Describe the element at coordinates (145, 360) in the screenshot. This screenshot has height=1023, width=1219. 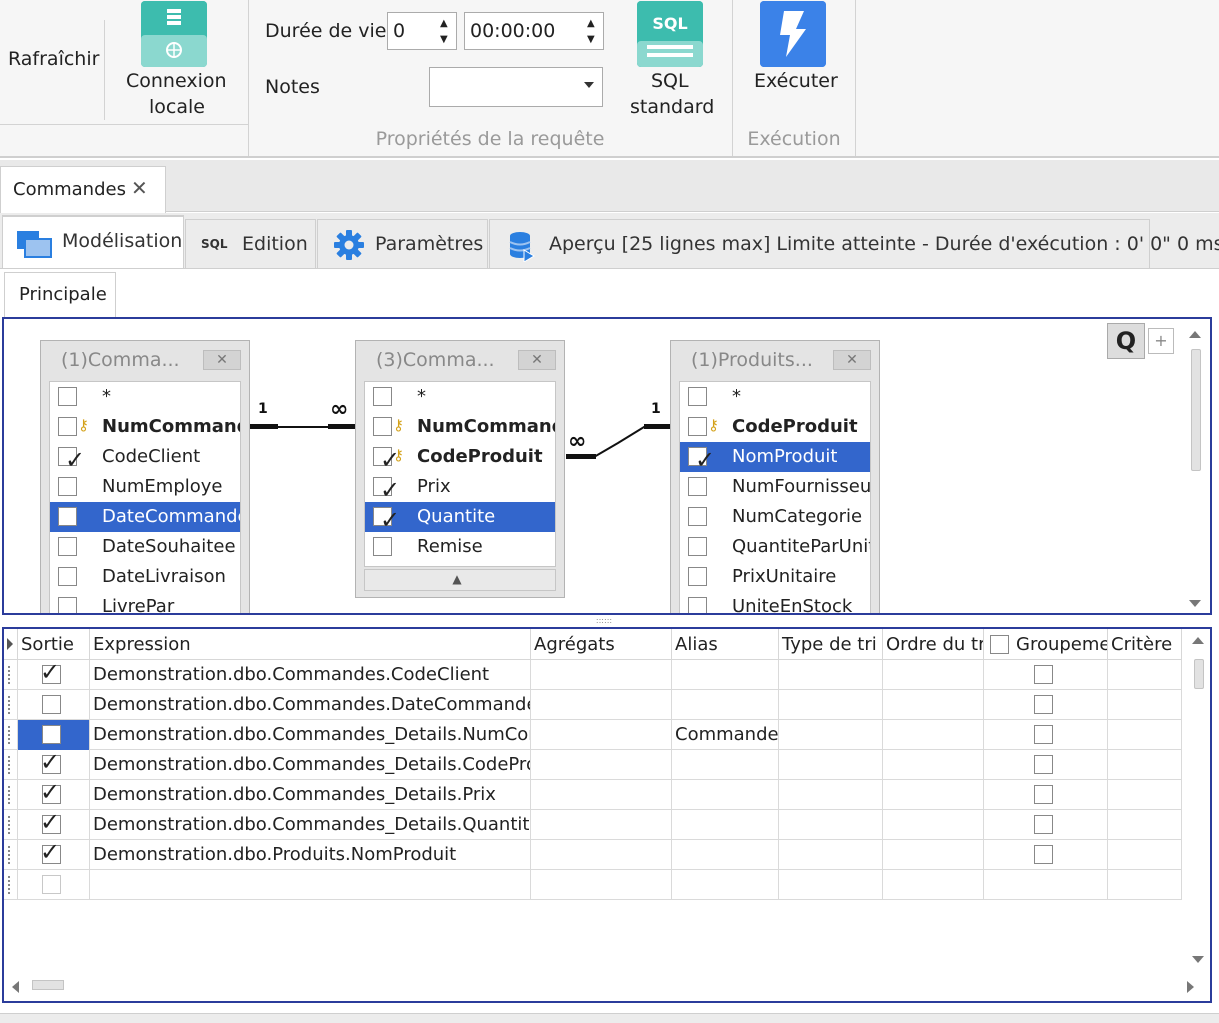
I see `table-header: (1)Comma... ✕` at that location.